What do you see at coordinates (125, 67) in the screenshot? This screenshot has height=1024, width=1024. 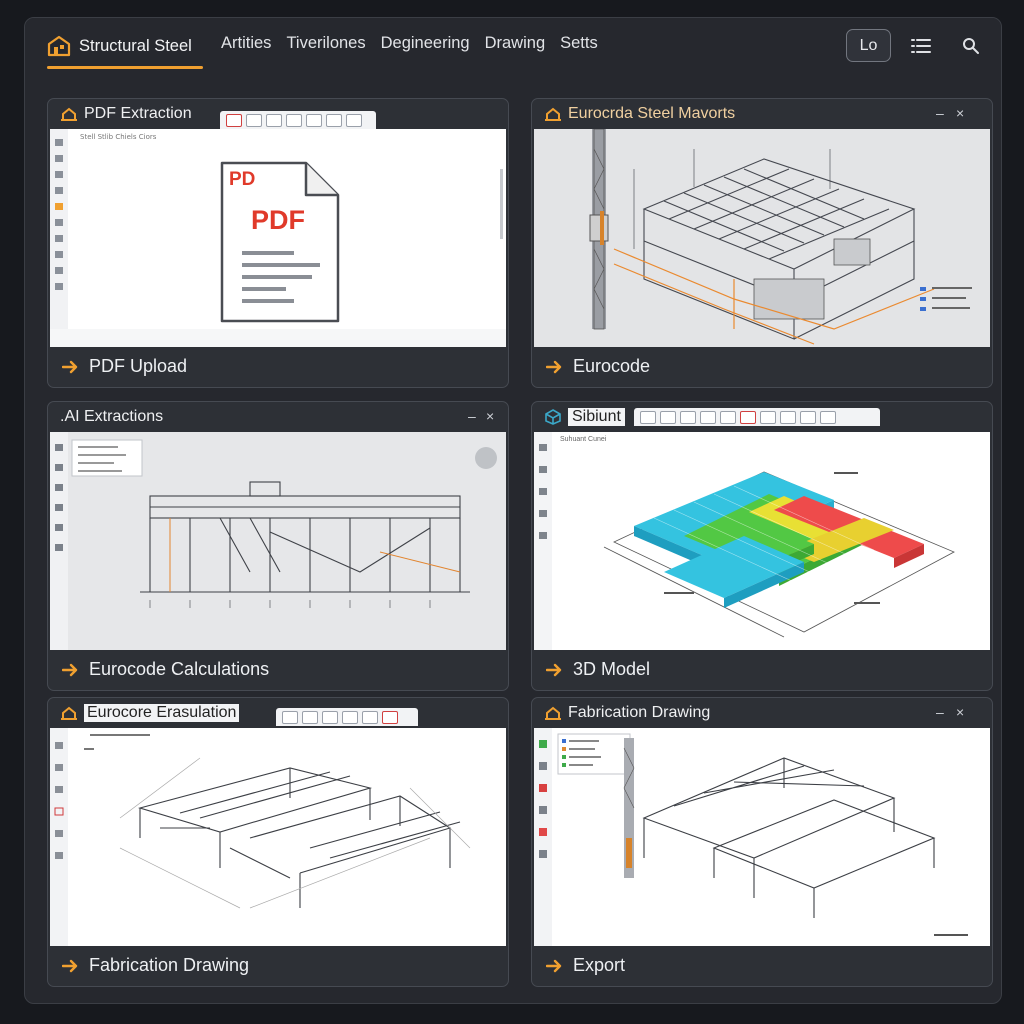 I see `active-tab-indicator` at bounding box center [125, 67].